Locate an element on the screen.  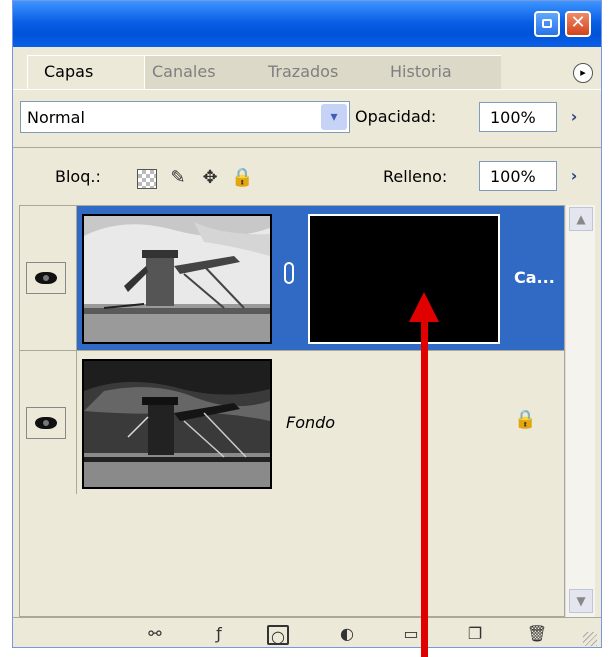
fill-slider-button: › is located at coordinates (574, 176).